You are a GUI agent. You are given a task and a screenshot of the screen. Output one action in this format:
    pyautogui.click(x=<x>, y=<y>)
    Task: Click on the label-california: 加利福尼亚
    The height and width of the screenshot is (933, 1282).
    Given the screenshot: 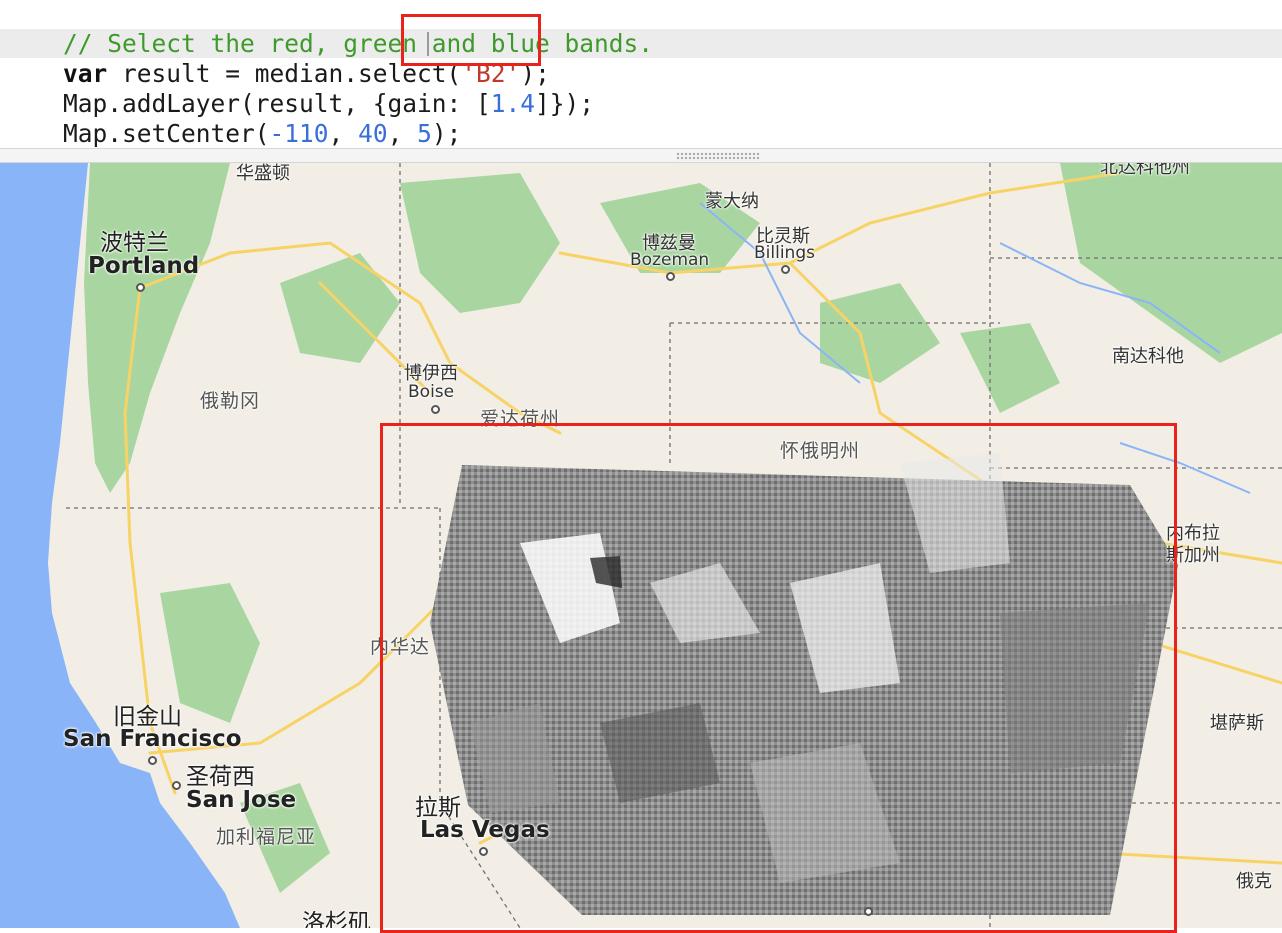 What is the action you would take?
    pyautogui.click(x=266, y=837)
    